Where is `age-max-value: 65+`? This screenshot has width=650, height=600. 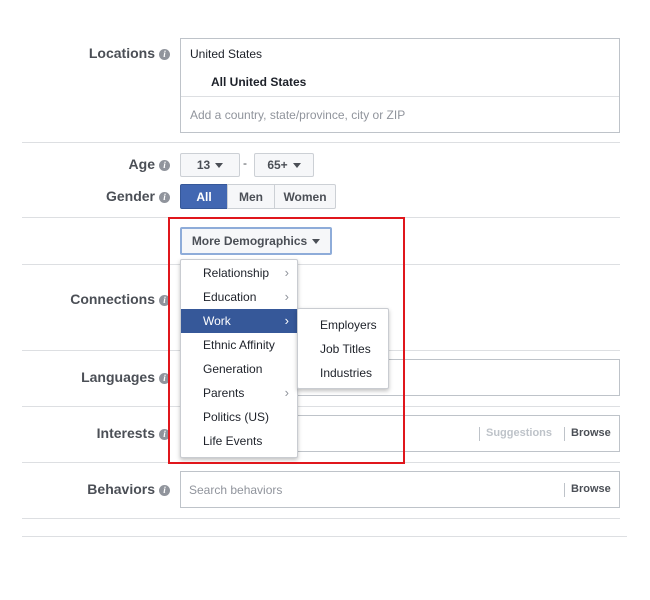
age-max-value: 65+ is located at coordinates (277, 165).